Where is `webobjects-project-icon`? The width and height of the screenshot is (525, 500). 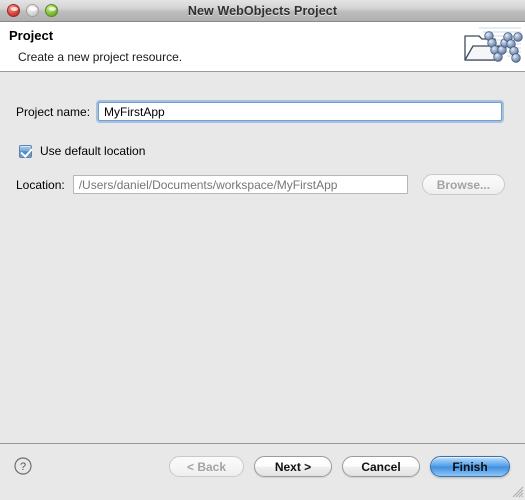 webobjects-project-icon is located at coordinates (492, 48).